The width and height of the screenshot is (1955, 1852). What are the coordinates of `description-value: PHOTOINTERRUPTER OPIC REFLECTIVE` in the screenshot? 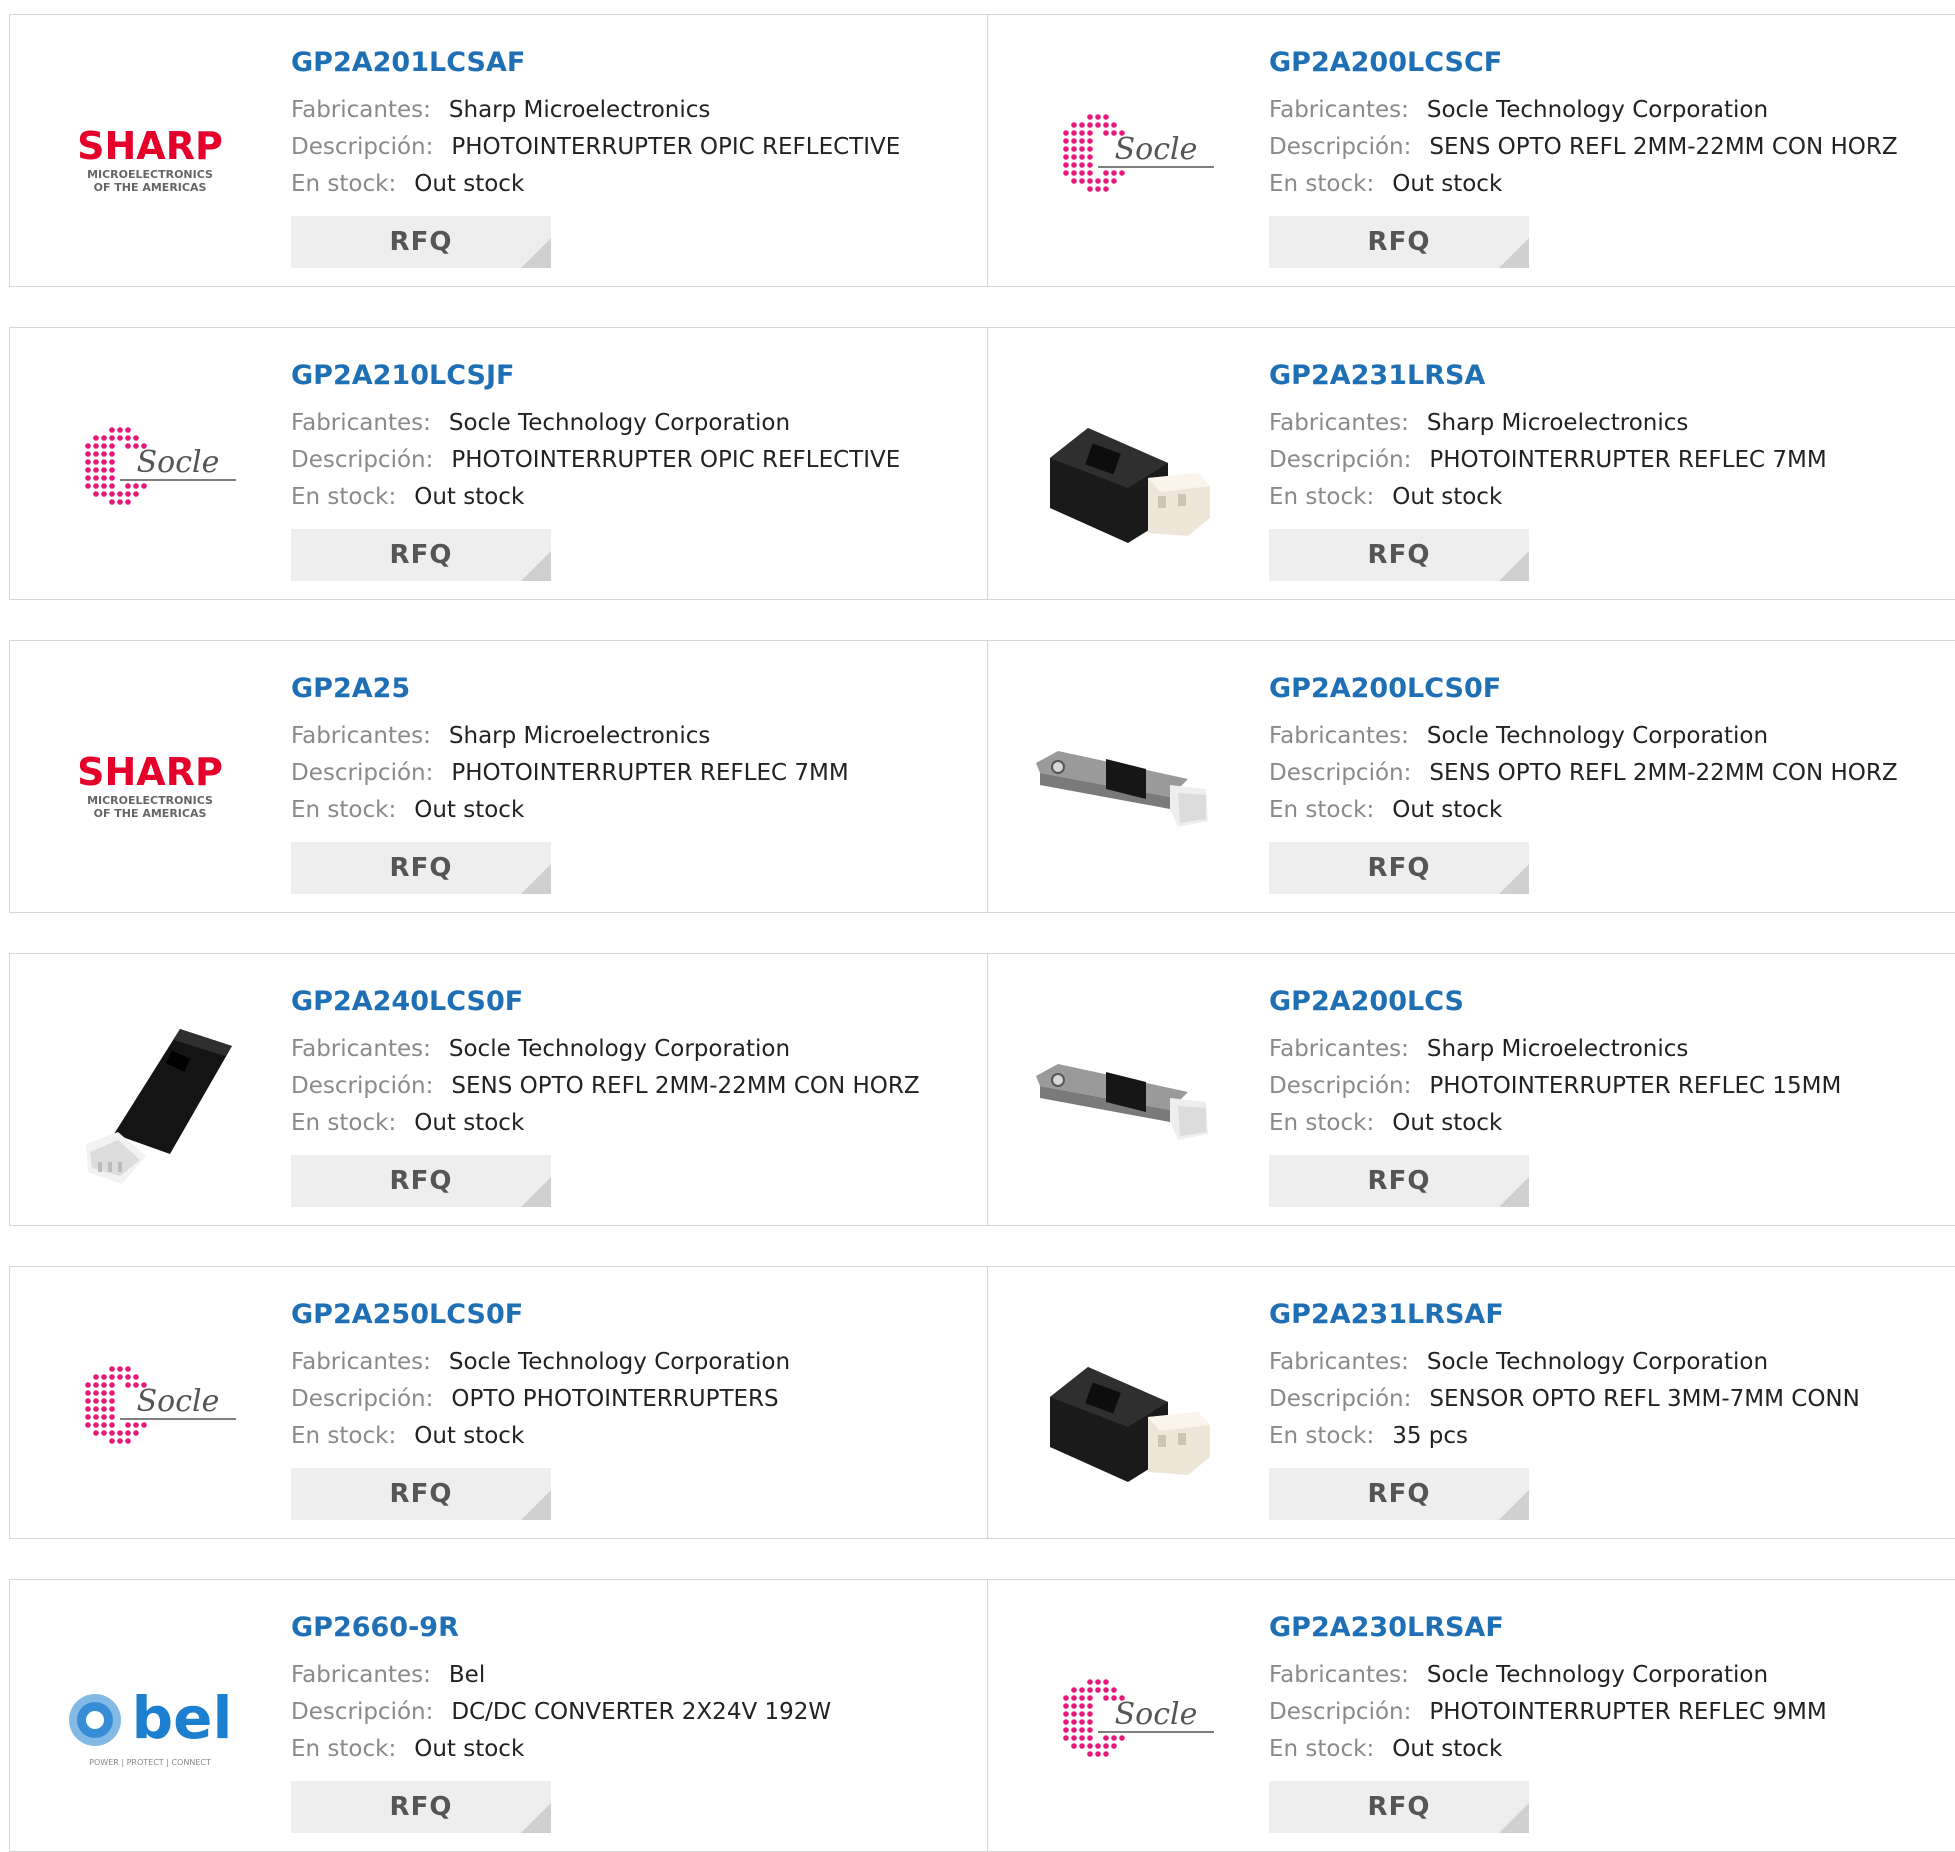 It's located at (676, 460).